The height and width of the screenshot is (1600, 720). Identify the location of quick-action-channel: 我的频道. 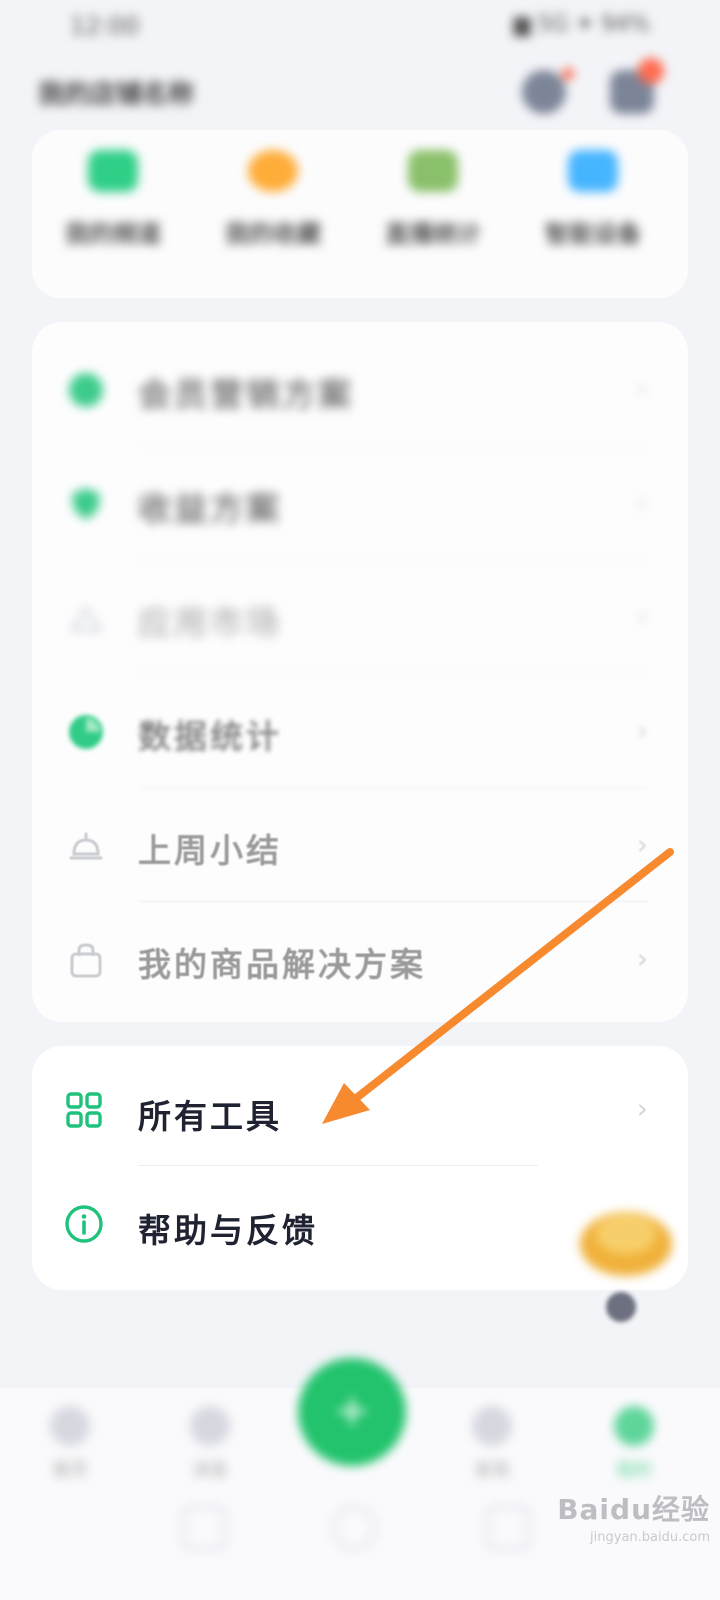
(113, 199).